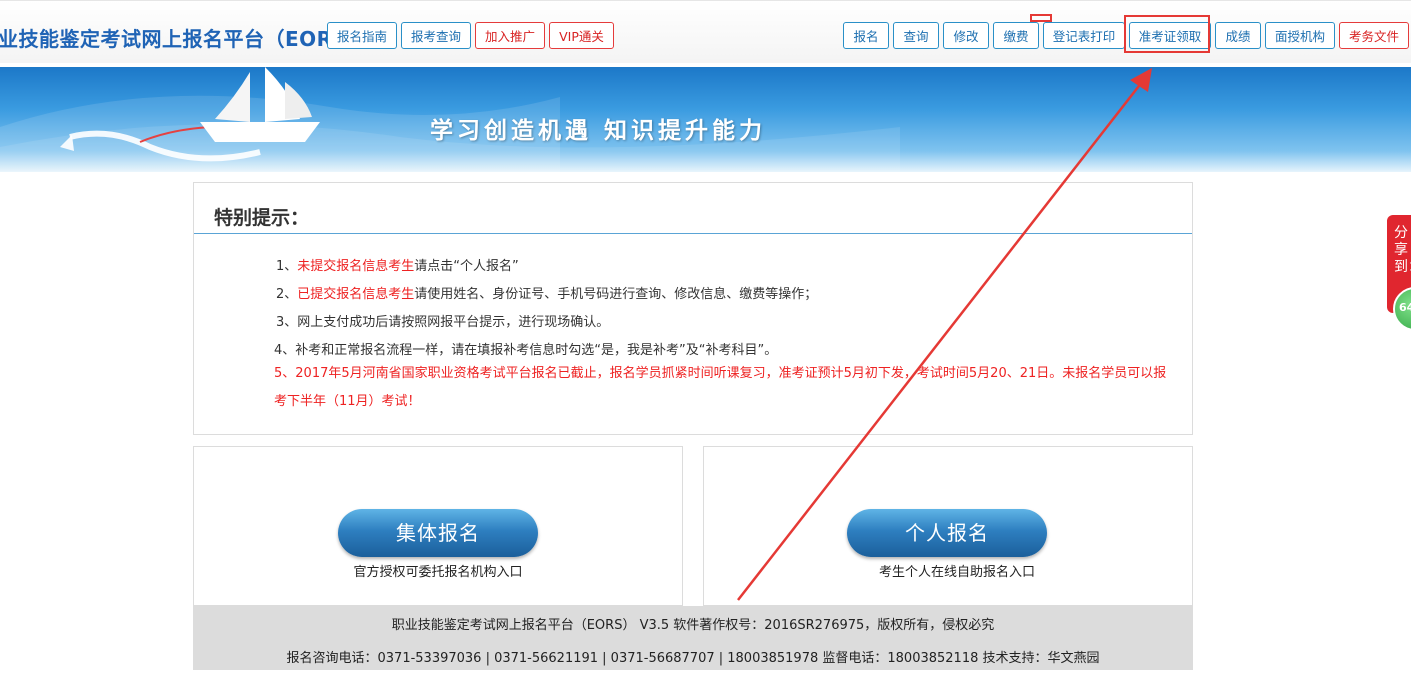 The height and width of the screenshot is (682, 1411). What do you see at coordinates (1141, 80) in the screenshot?
I see `annotation-arrow-head-icon` at bounding box center [1141, 80].